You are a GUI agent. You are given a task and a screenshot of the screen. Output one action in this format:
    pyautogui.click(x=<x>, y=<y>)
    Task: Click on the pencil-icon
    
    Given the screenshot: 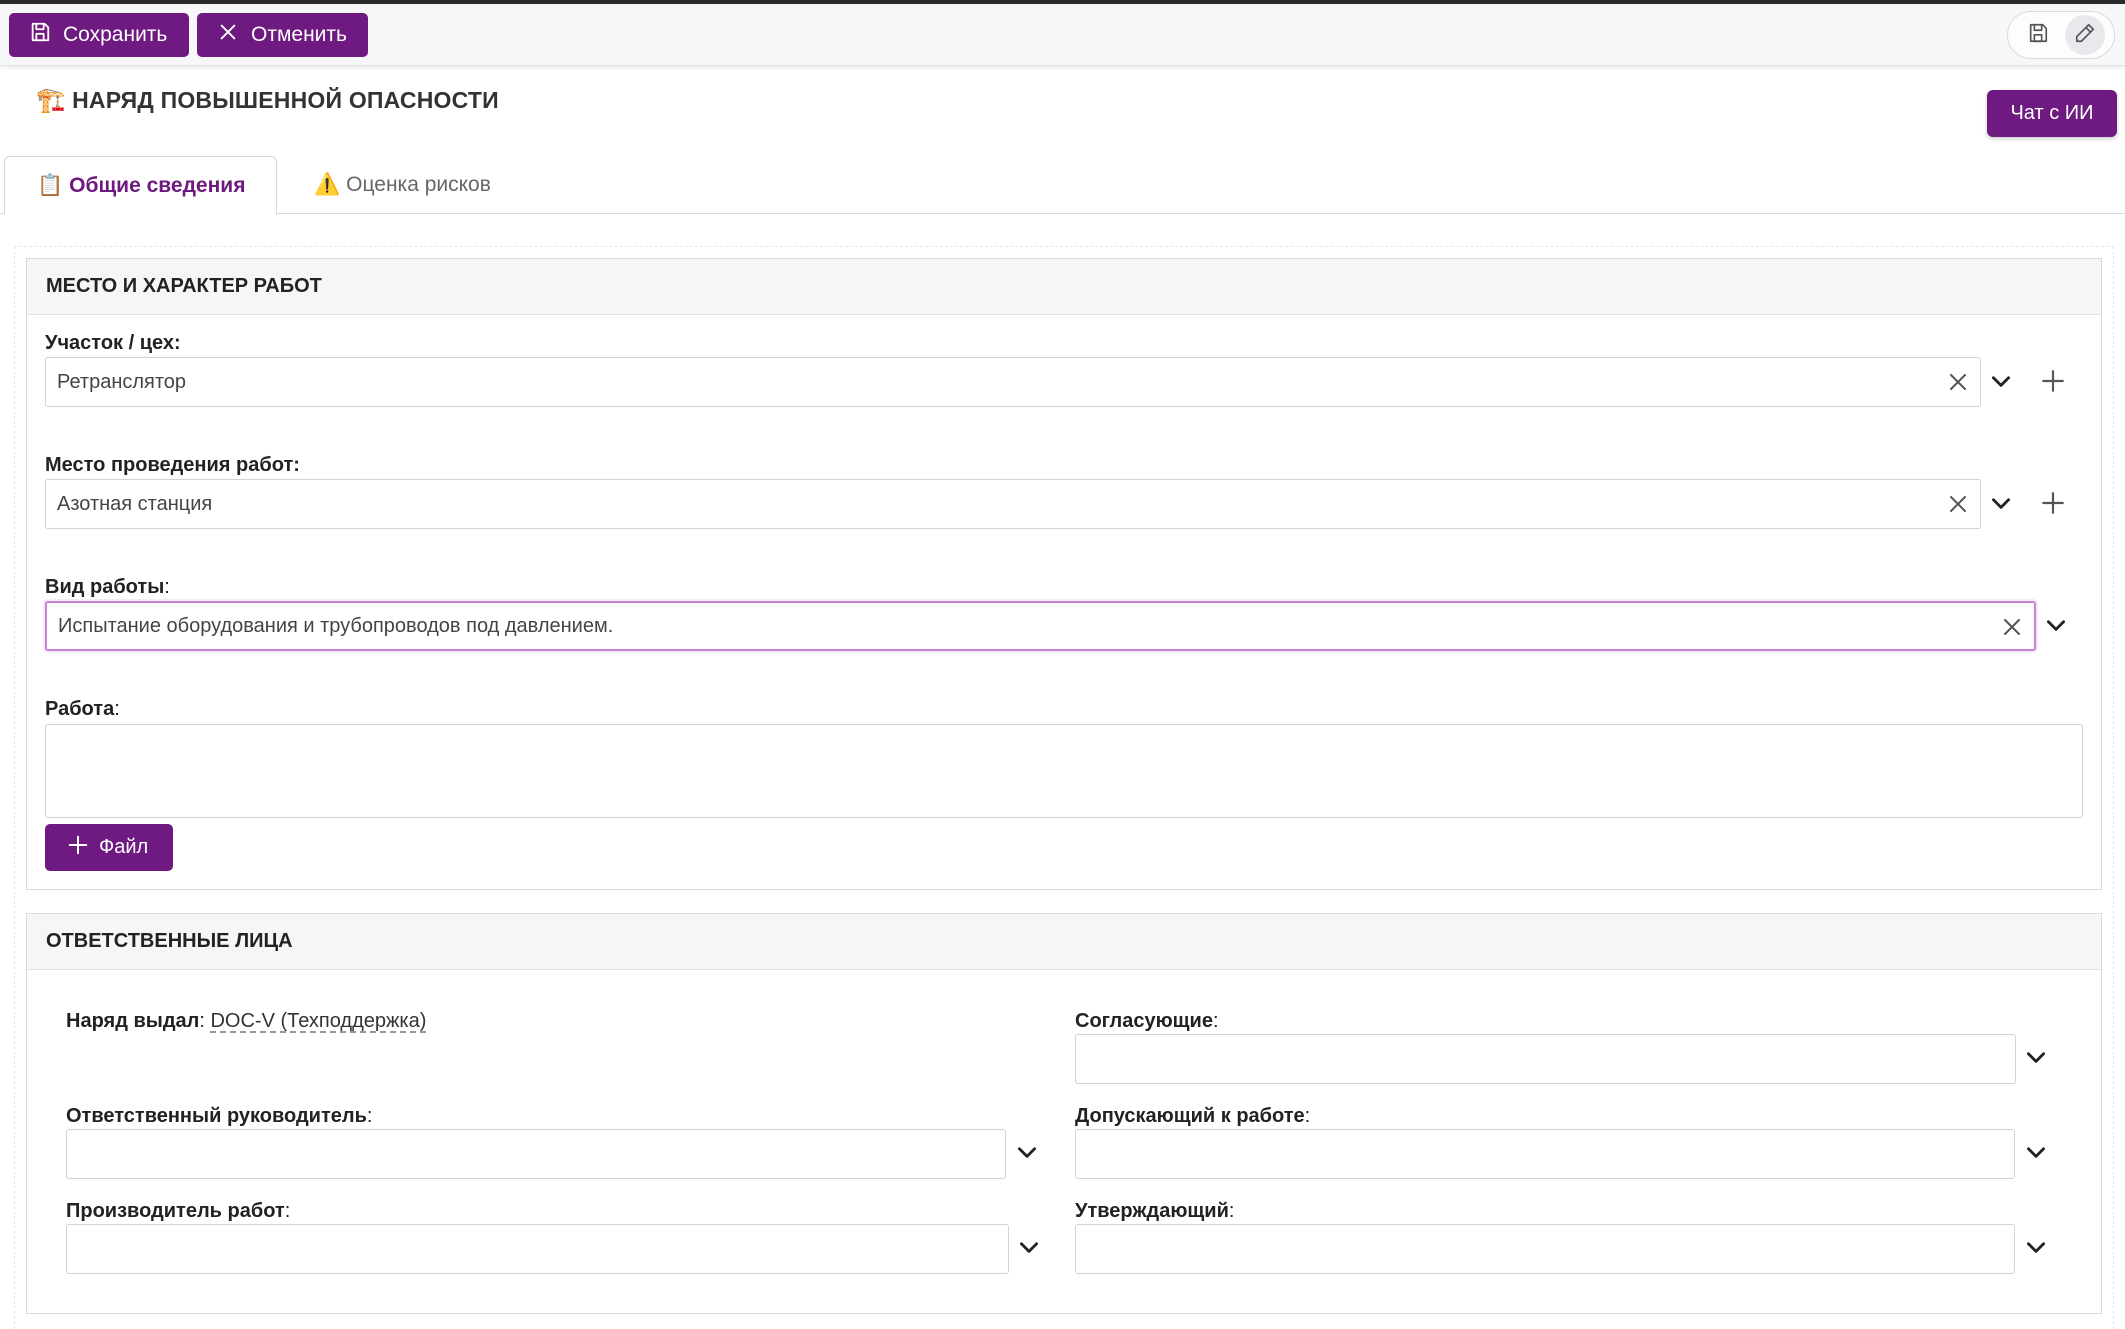 What is the action you would take?
    pyautogui.click(x=2085, y=35)
    